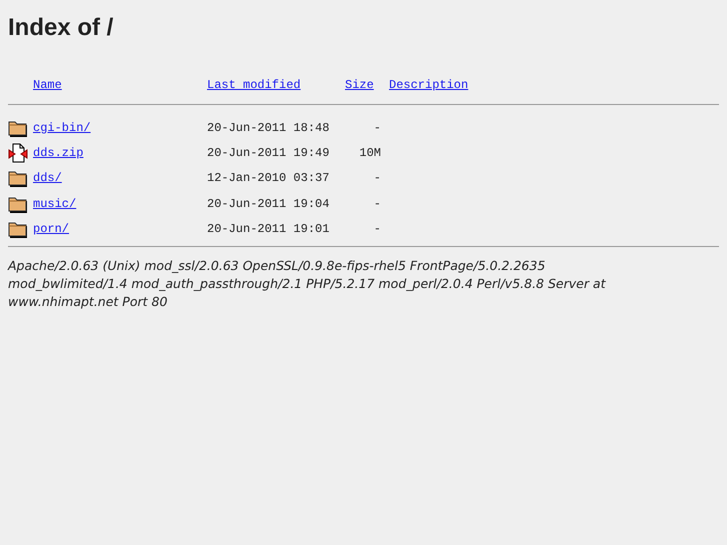  I want to click on file-link: dds/, so click(47, 178).